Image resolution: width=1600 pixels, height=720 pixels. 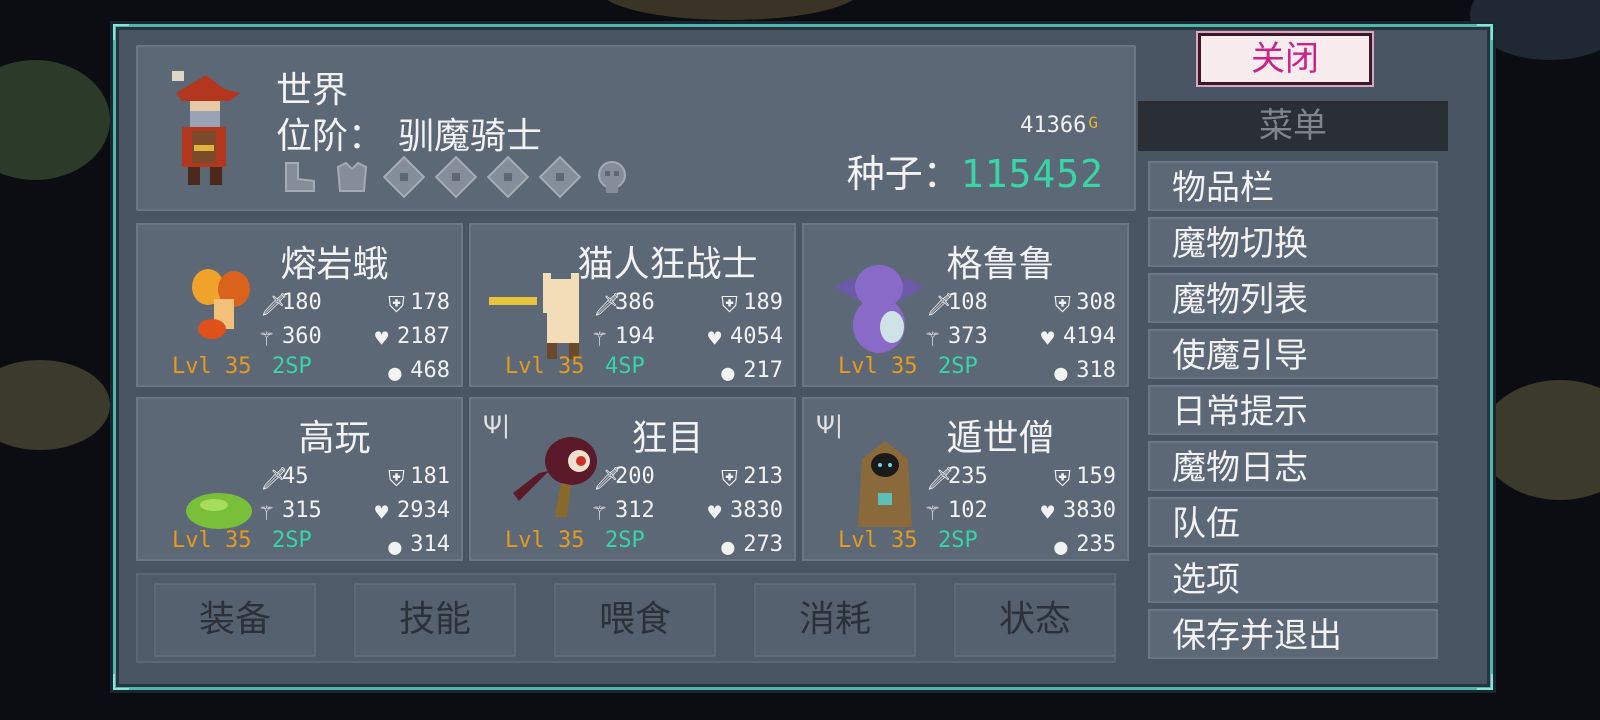 I want to click on defense-value: 213, so click(x=763, y=476).